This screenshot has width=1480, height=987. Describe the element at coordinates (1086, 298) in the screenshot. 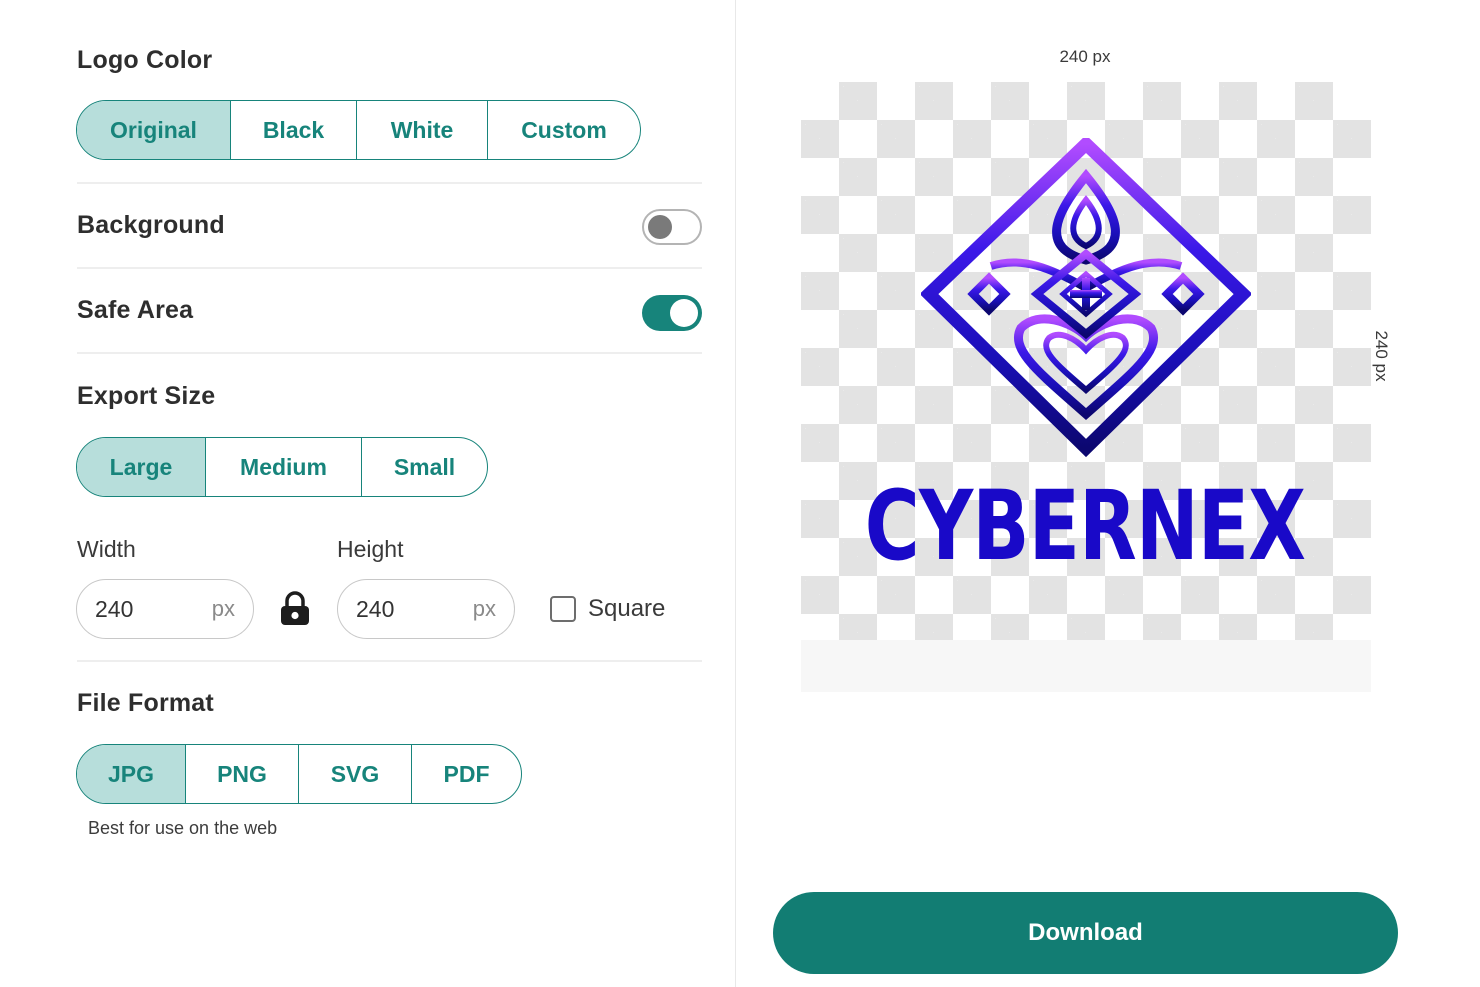

I see `diamond-emblem-icon` at that location.